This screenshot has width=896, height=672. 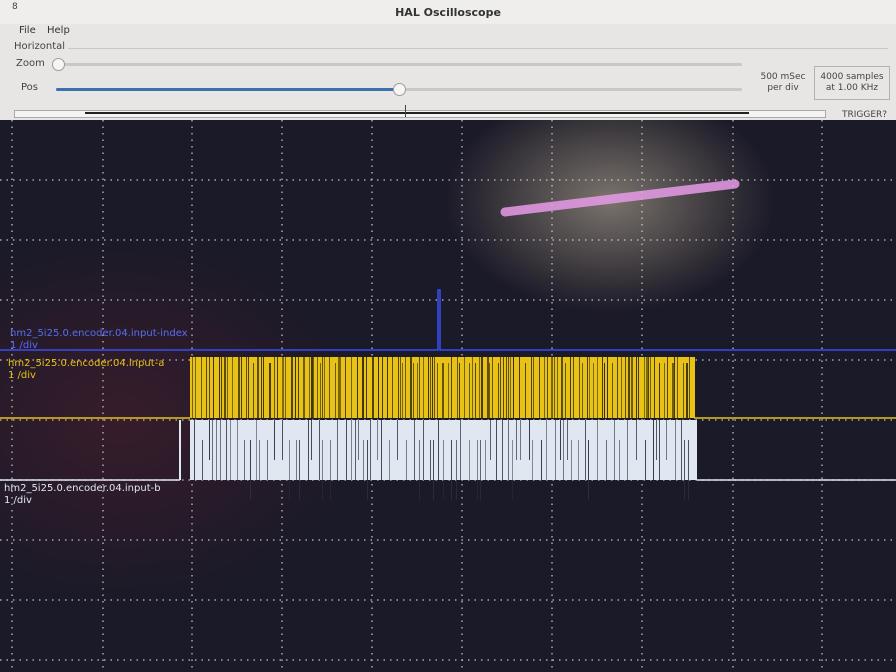 I want to click on pos-slider-handle, so click(x=399, y=89).